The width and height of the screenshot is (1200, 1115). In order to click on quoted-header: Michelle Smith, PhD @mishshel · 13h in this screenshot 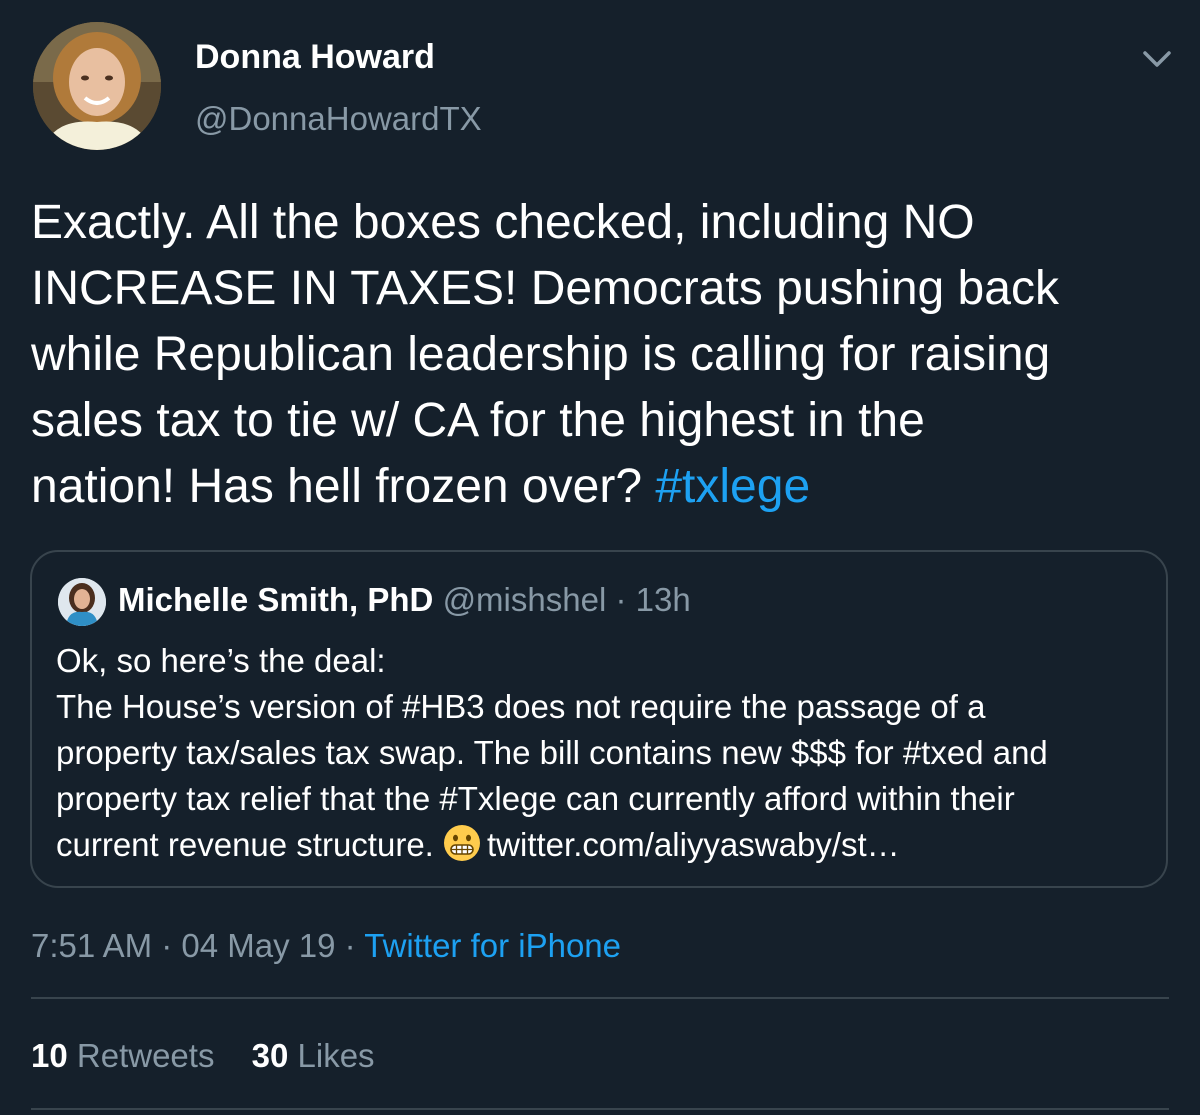, I will do `click(404, 600)`.